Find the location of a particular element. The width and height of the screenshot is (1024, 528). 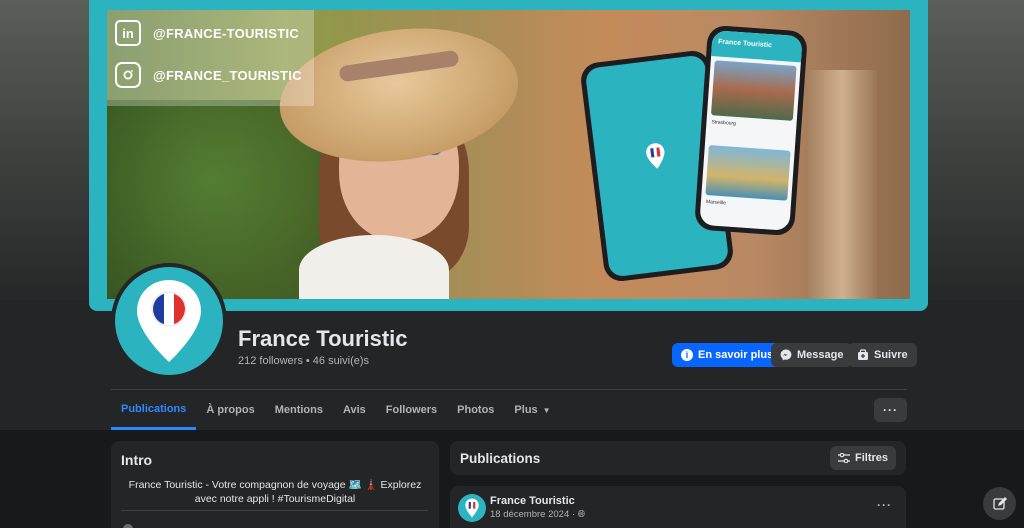

learn-more-label: En savoir plus is located at coordinates (736, 355).